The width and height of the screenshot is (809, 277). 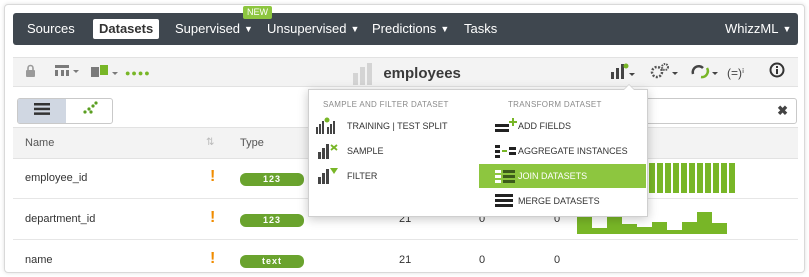 I want to click on sample-icon, so click(x=327, y=151).